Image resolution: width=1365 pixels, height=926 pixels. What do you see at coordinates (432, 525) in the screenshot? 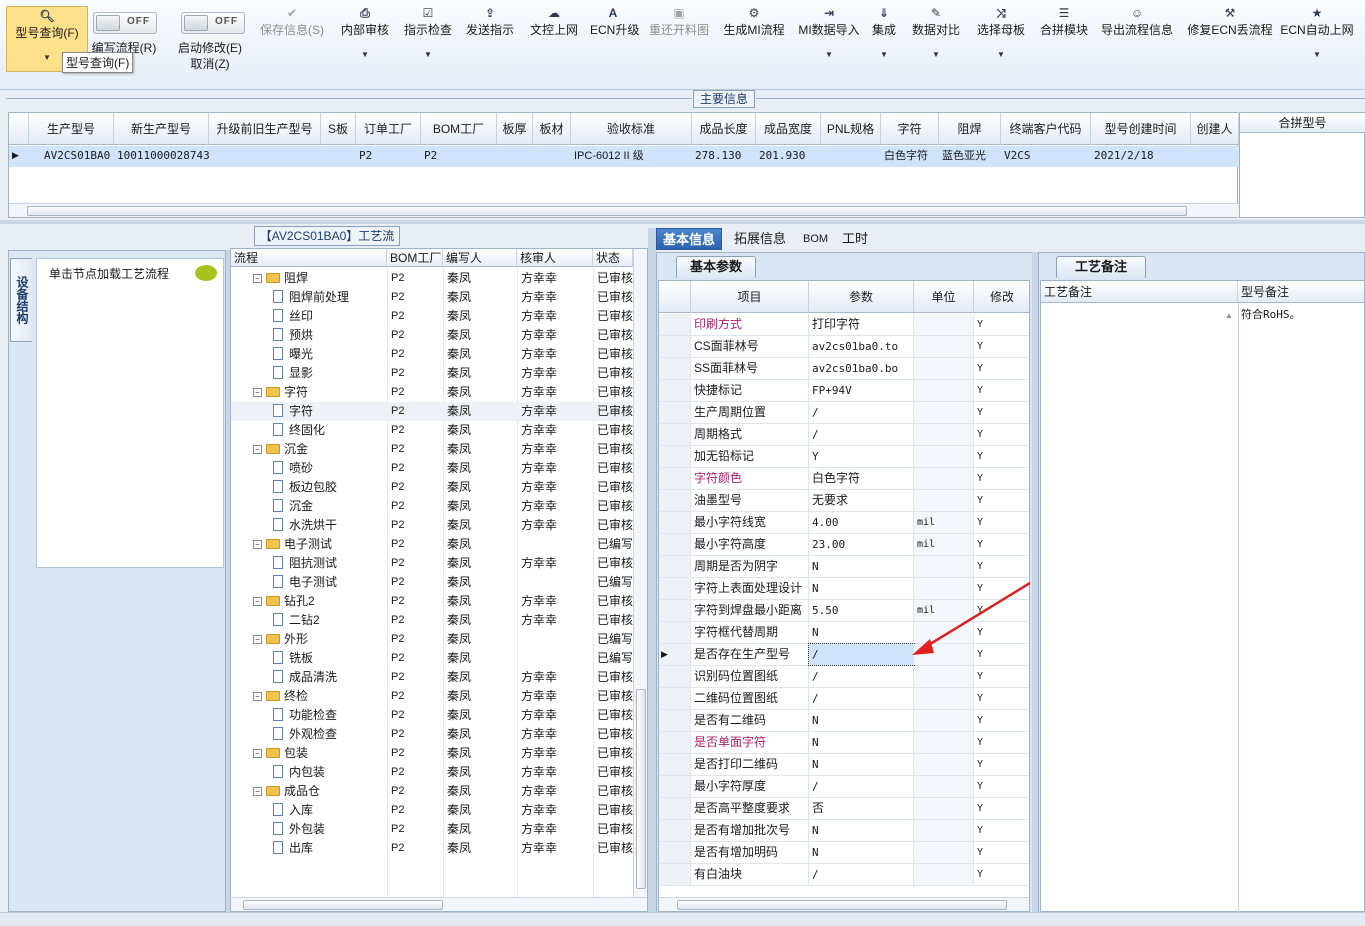
I see `tree-leaf-row: 水洗烘干 P2 秦凤 方幸幸 已审核` at bounding box center [432, 525].